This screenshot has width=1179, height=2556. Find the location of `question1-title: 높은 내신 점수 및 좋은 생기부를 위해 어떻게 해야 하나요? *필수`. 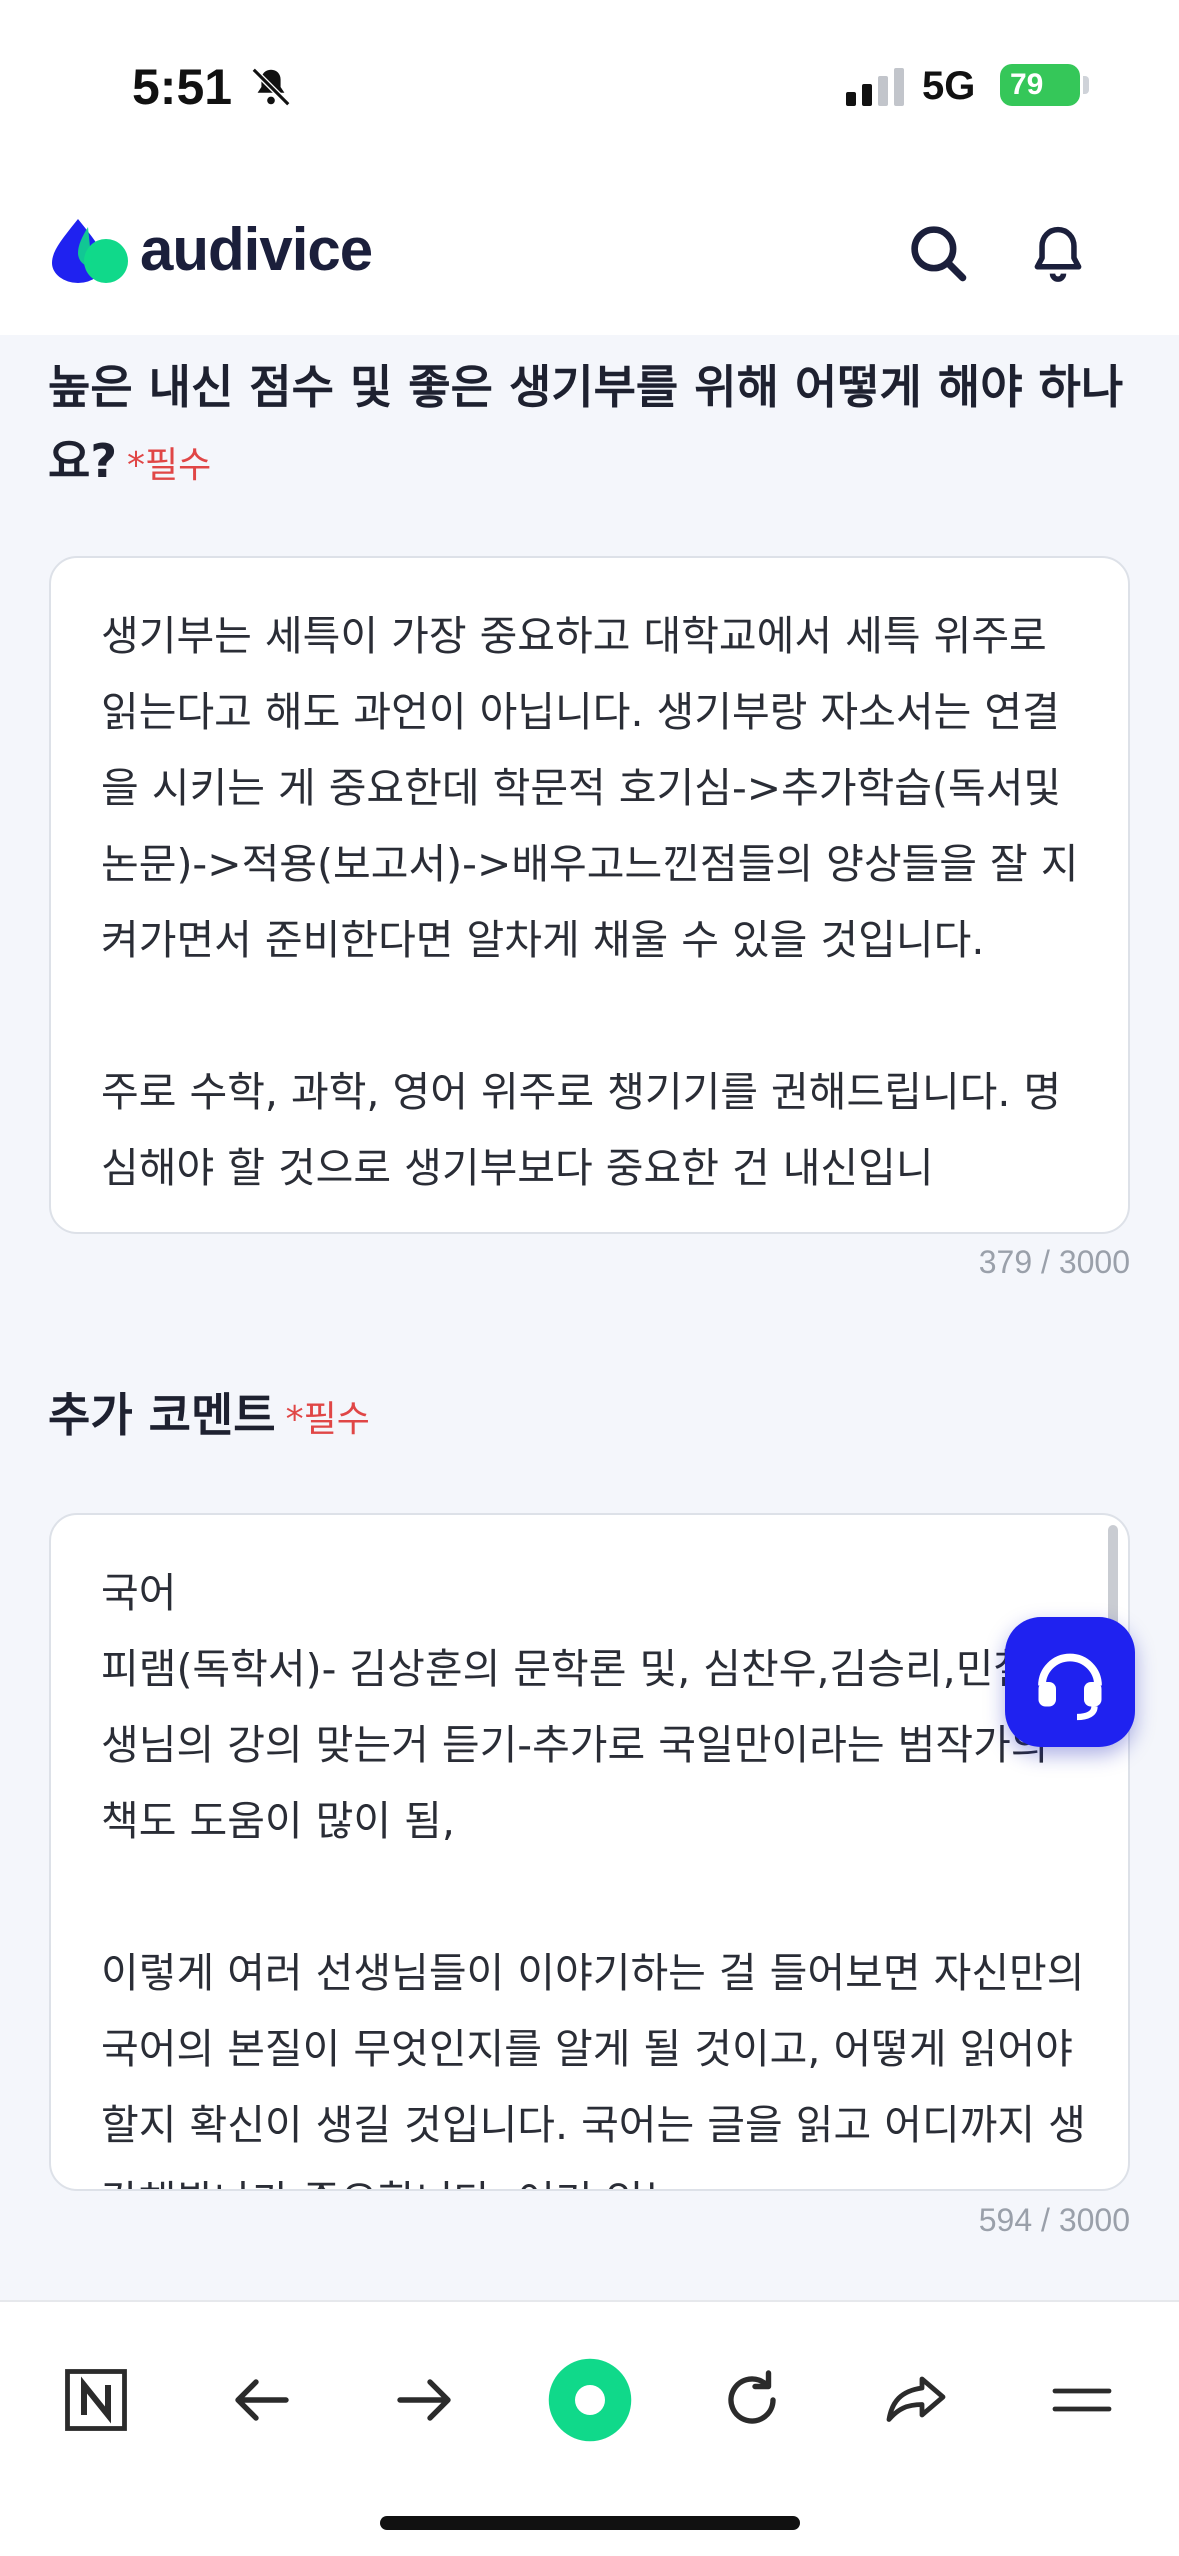

question1-title: 높은 내신 점수 및 좋은 생기부를 위해 어떻게 해야 하나요? *필수 is located at coordinates (588, 426).